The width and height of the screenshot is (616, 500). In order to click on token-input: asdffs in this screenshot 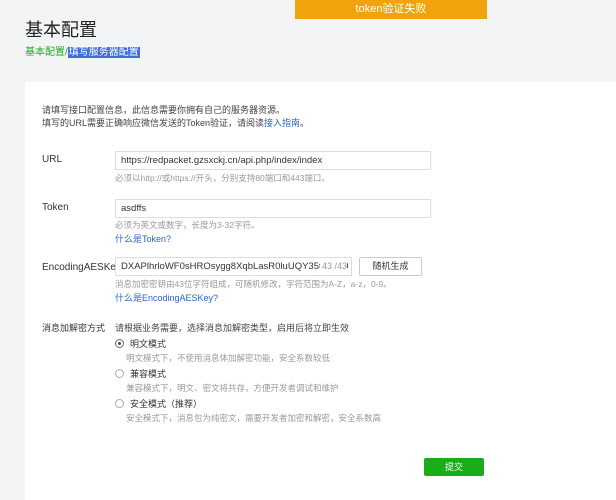, I will do `click(273, 208)`.